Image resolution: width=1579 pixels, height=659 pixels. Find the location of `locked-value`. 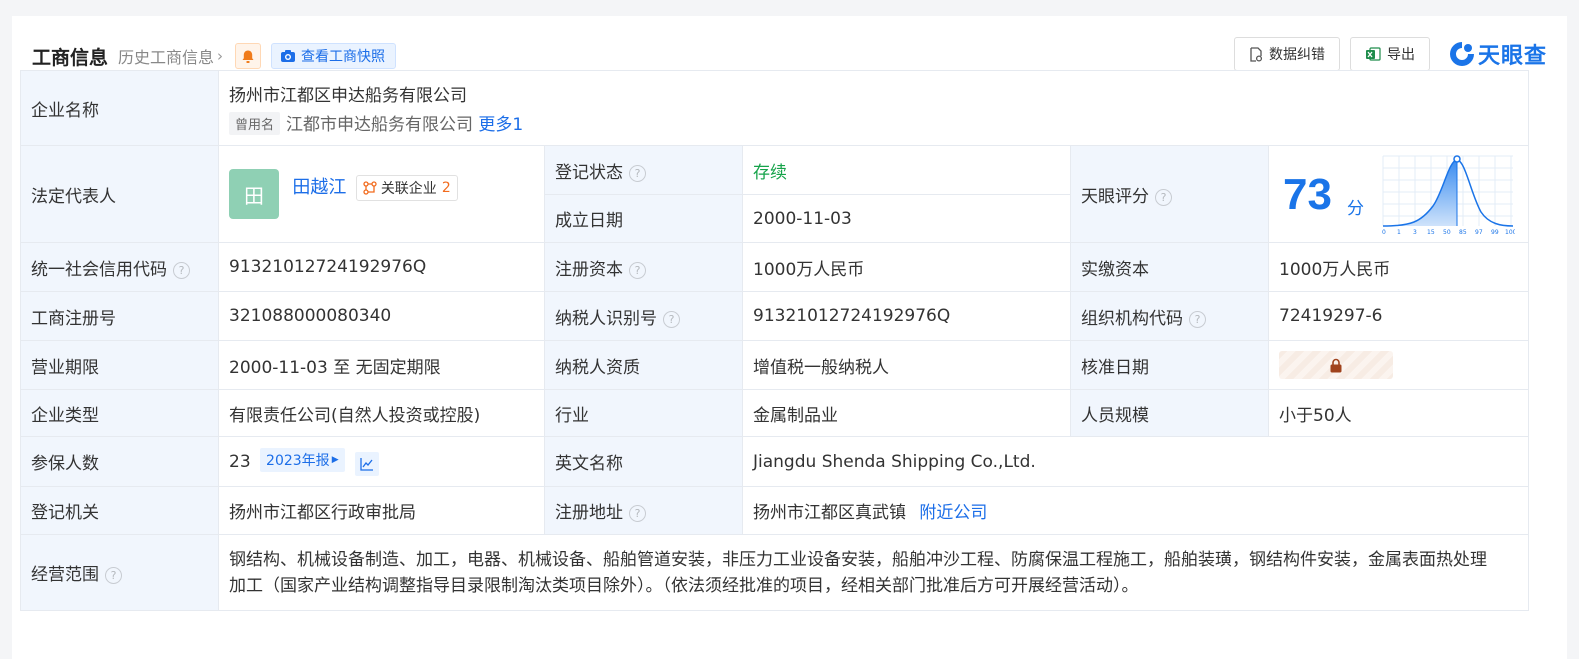

locked-value is located at coordinates (1336, 365).